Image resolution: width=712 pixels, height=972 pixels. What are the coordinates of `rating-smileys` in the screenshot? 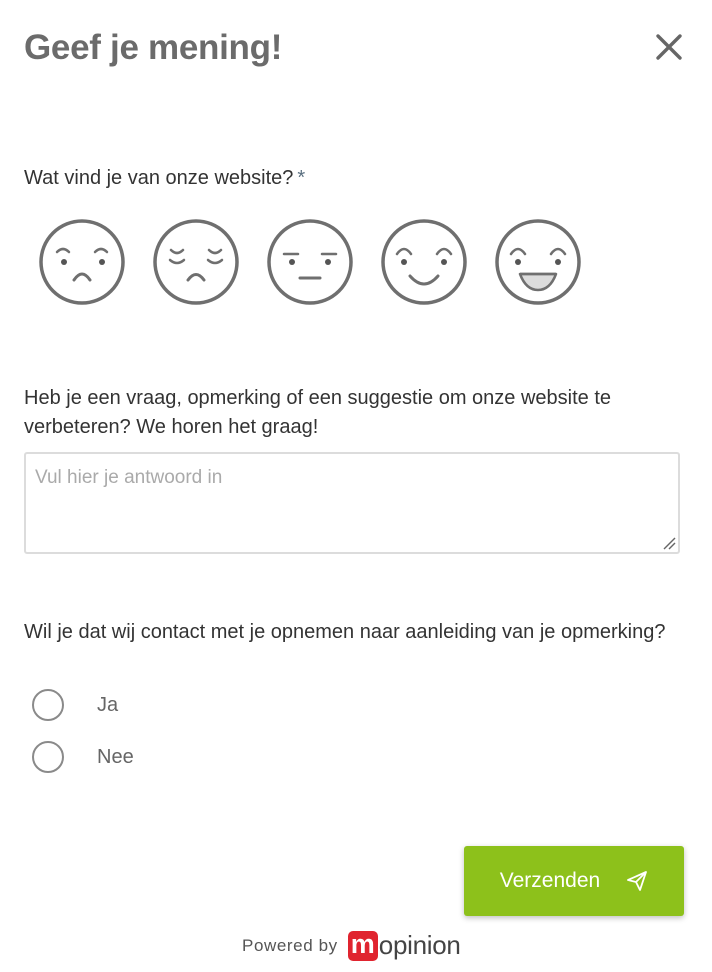 It's located at (310, 262).